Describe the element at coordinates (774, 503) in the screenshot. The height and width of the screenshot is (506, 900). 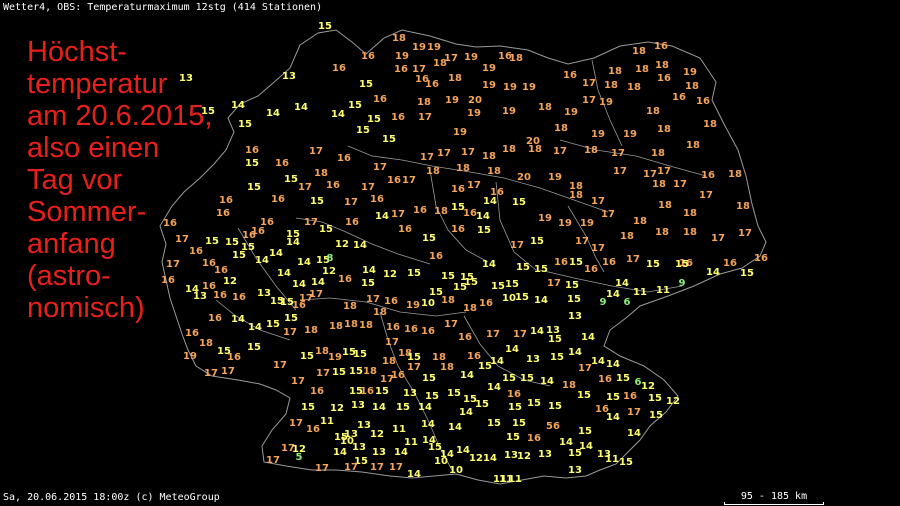
I see `scale-bar-line` at that location.